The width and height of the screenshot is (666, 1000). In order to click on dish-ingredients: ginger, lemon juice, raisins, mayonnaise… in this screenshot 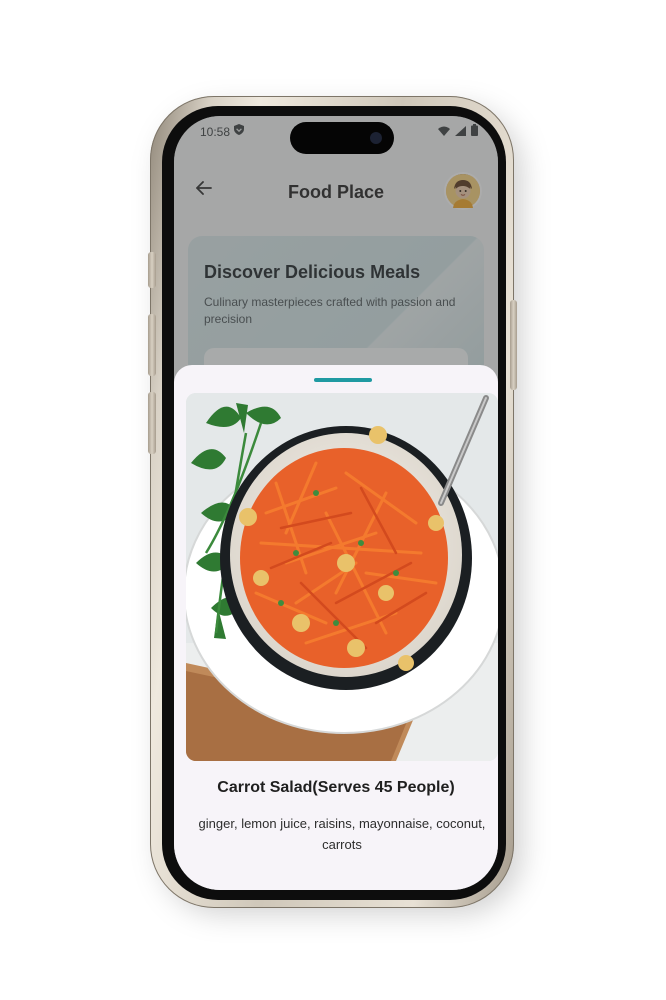, I will do `click(342, 834)`.